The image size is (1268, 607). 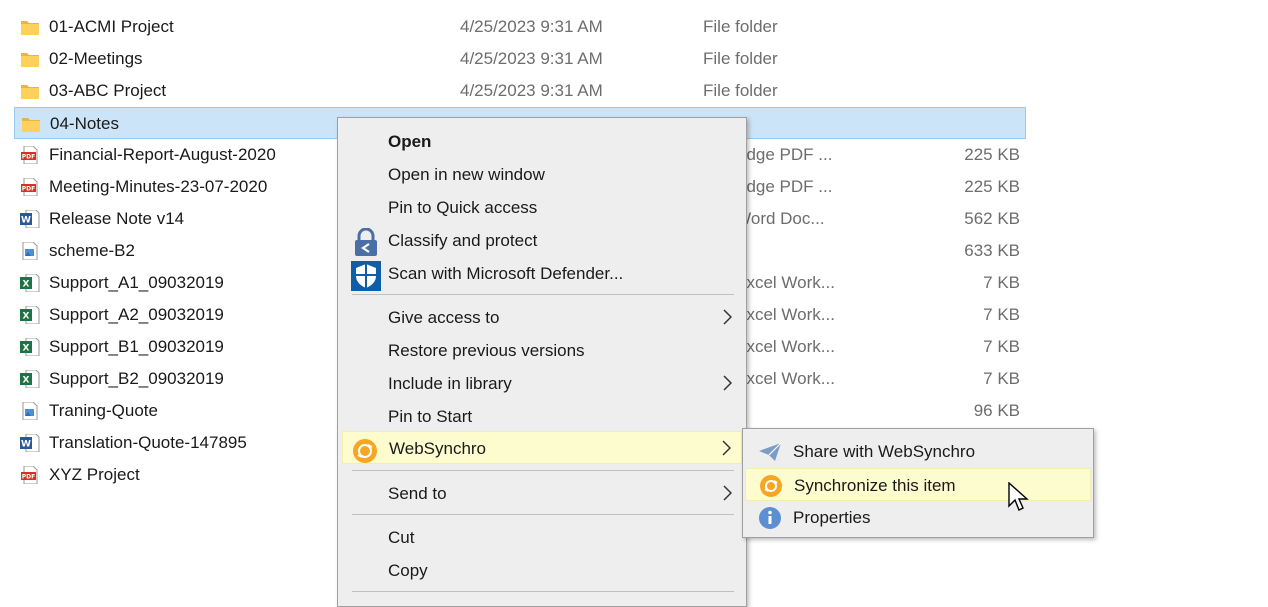 I want to click on file-size: 562 KB, so click(x=992, y=218).